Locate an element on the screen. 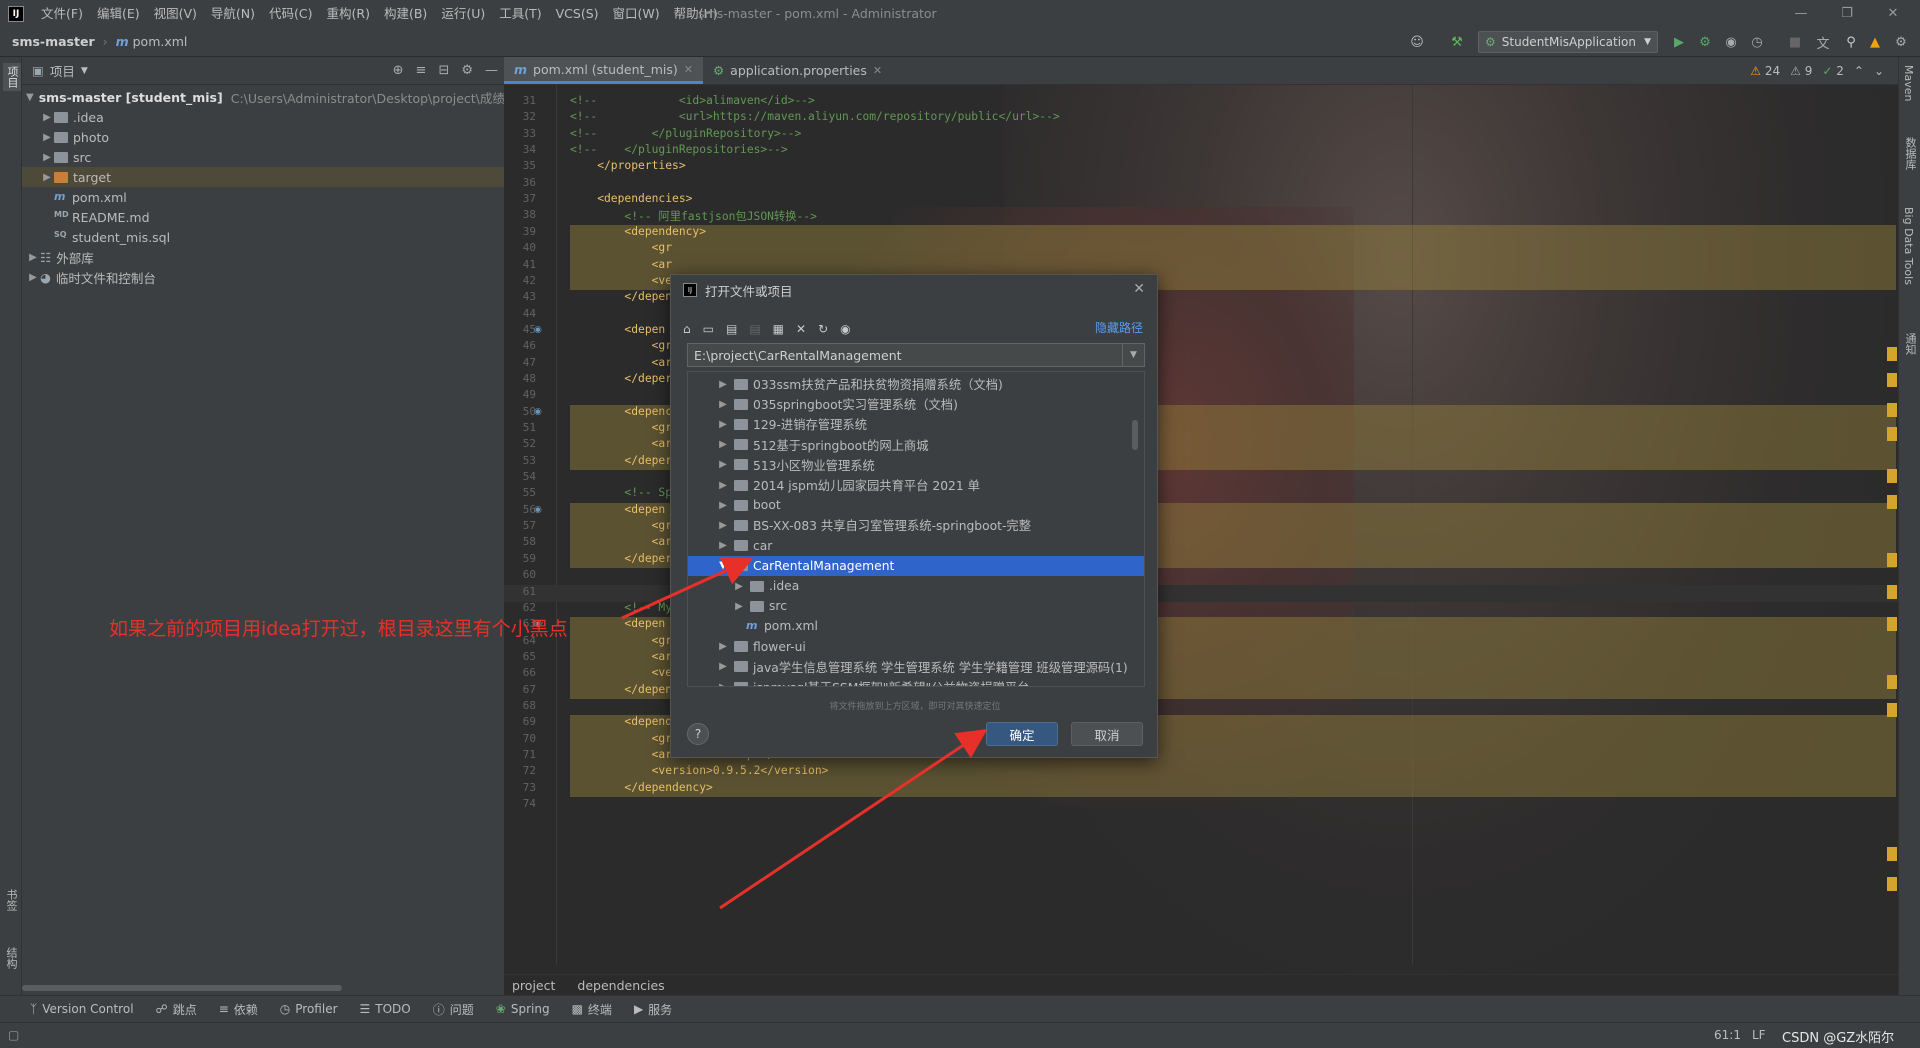 This screenshot has width=1920, height=1048. translate-icon: 文 is located at coordinates (1823, 42).